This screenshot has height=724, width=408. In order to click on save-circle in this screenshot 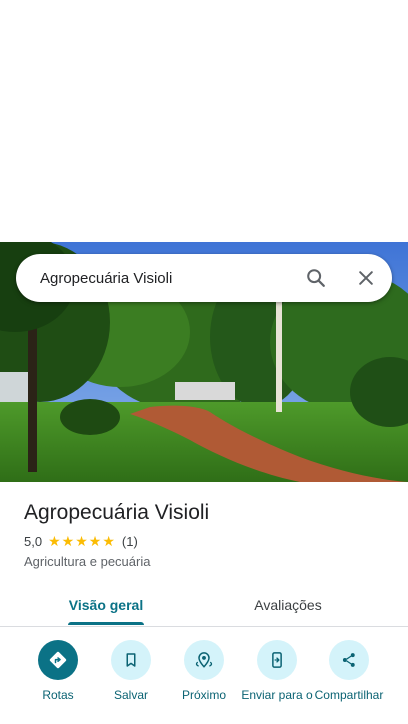, I will do `click(131, 660)`.